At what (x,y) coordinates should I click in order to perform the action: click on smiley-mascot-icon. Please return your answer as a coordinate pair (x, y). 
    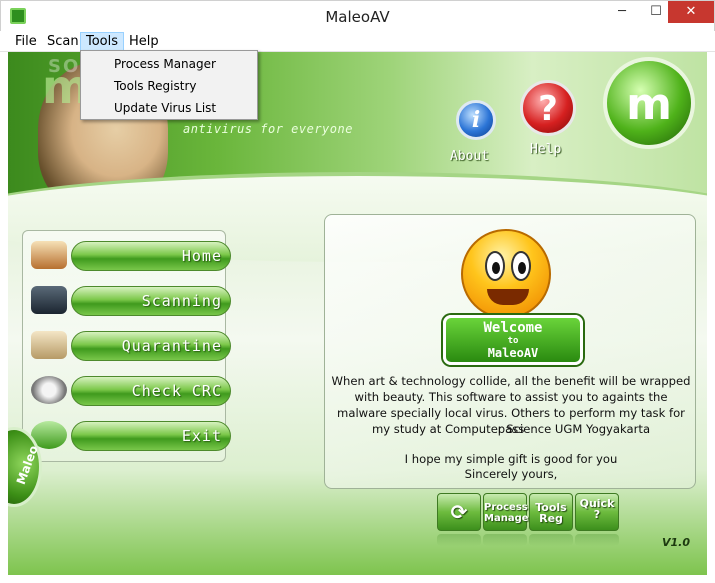
    Looking at the image, I should click on (506, 274).